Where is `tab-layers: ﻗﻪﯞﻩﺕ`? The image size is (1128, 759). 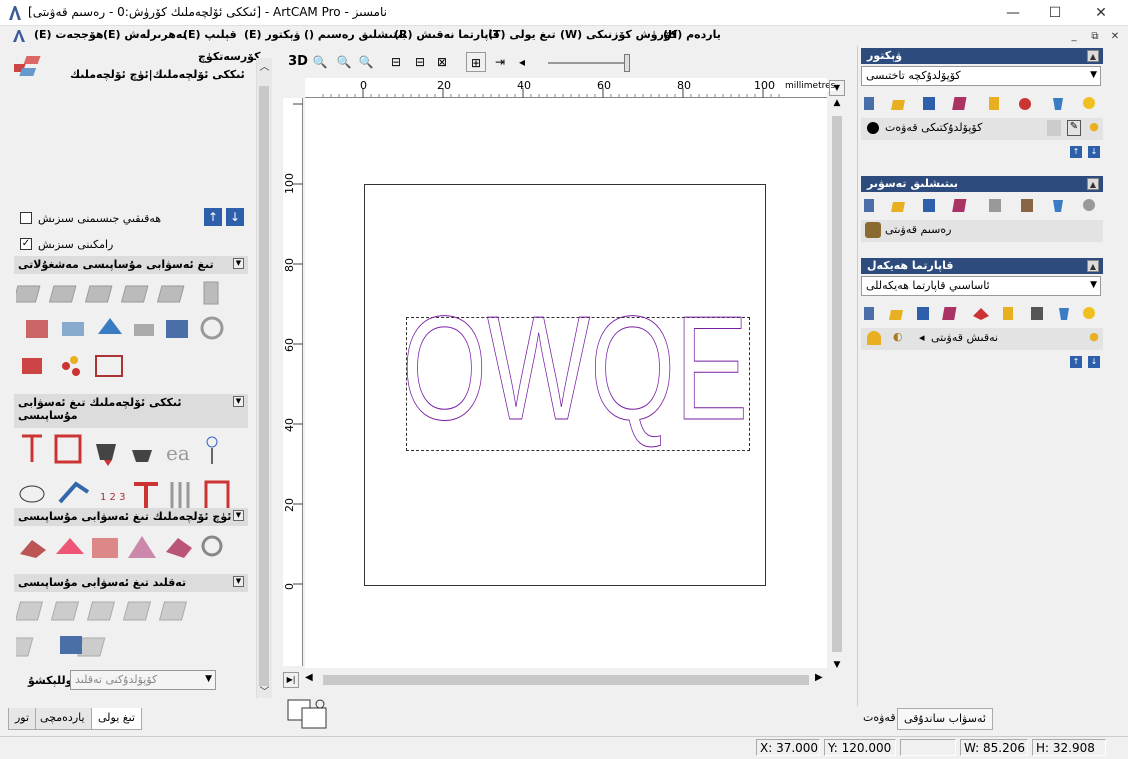
tab-layers: ﻗﻪﯞﻩﺕ is located at coordinates (879, 719).